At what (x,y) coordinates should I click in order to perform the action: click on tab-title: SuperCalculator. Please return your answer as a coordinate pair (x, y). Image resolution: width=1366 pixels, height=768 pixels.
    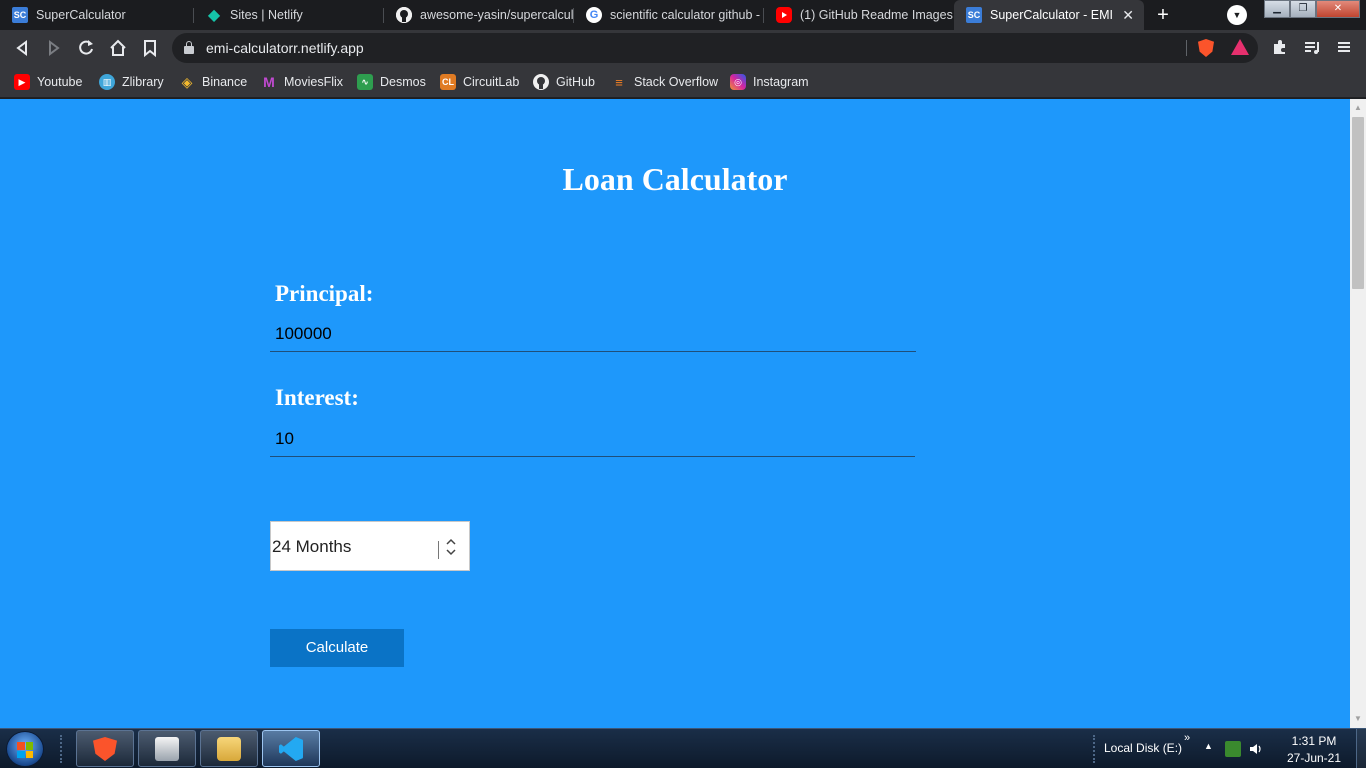
    Looking at the image, I should click on (81, 15).